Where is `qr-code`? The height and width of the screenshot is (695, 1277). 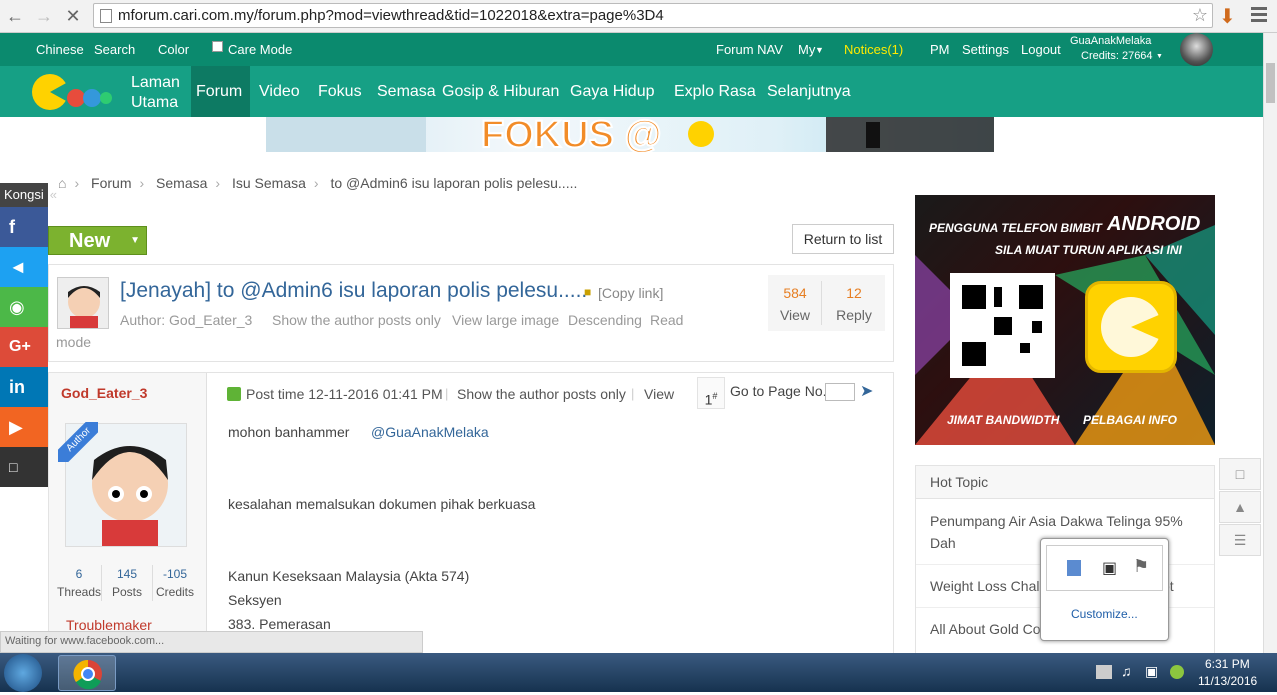 qr-code is located at coordinates (1002, 325).